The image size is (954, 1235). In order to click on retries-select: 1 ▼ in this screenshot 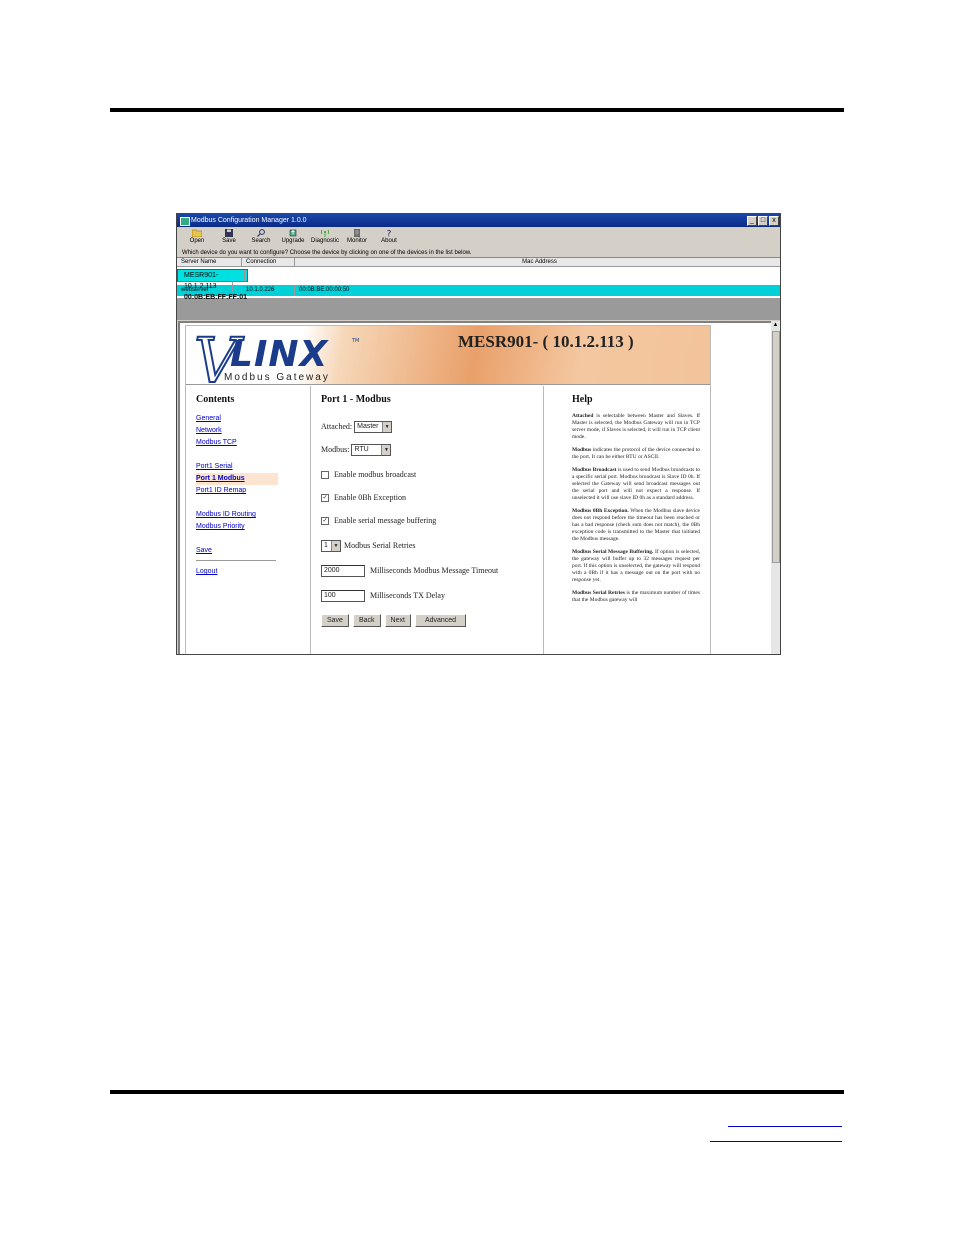, I will do `click(331, 546)`.